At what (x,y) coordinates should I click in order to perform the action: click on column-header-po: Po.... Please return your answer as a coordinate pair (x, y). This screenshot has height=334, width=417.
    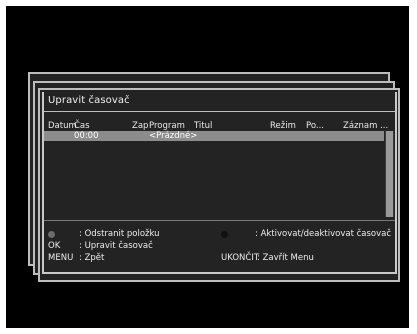
    Looking at the image, I should click on (315, 126).